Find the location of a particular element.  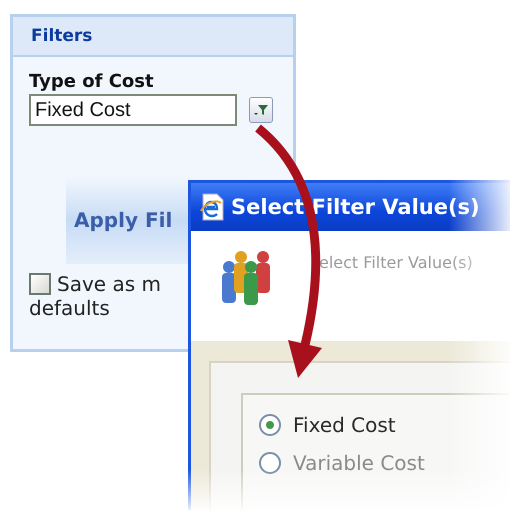

cost-type-field: Fixed Cost is located at coordinates (133, 110).